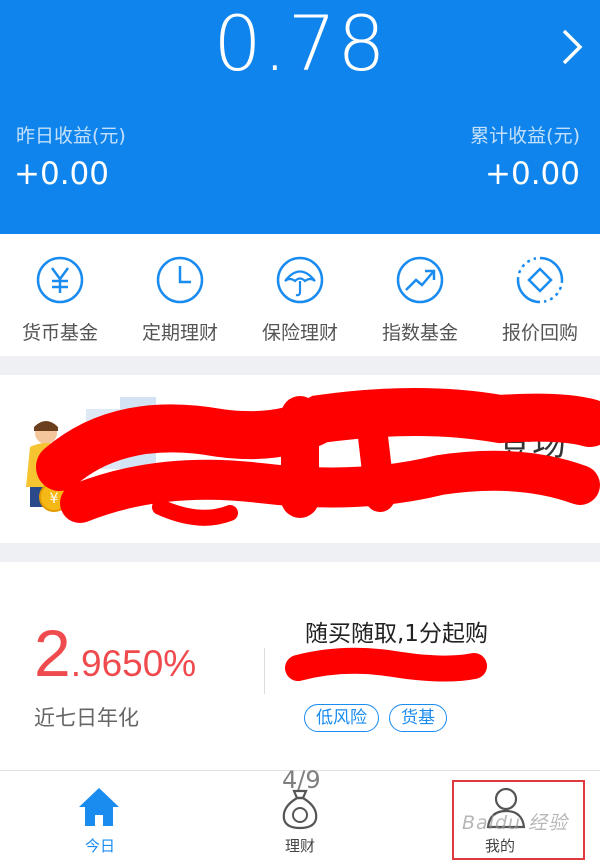 This screenshot has height=864, width=600. I want to click on tag-low-risk: 低风险, so click(341, 718).